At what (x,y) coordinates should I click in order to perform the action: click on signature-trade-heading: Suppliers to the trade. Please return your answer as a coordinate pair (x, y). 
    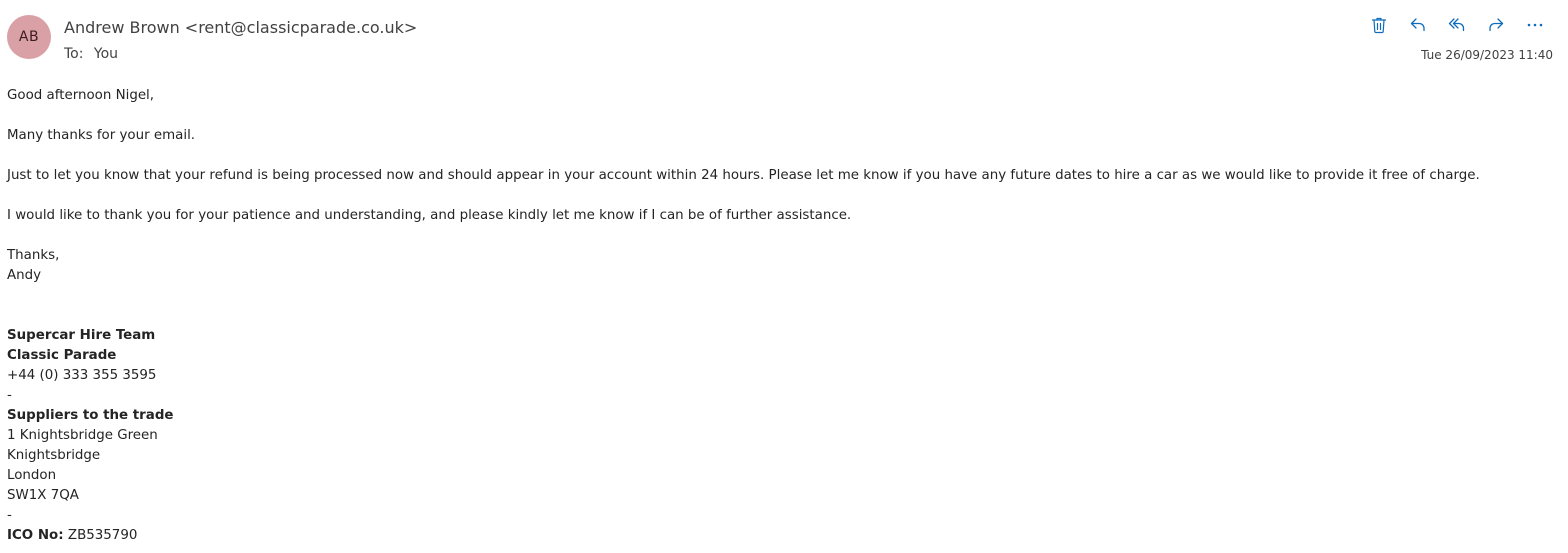
    Looking at the image, I should click on (90, 415).